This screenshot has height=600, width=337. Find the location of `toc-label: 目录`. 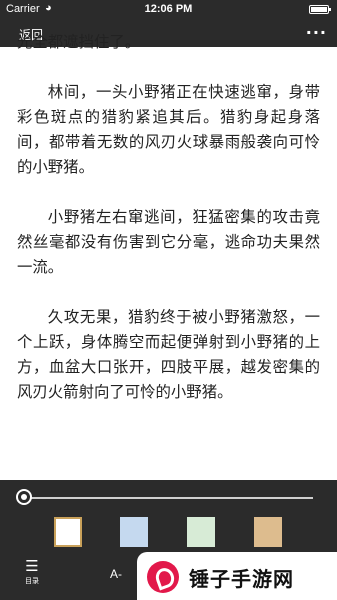

toc-label: 目录 is located at coordinates (32, 581).